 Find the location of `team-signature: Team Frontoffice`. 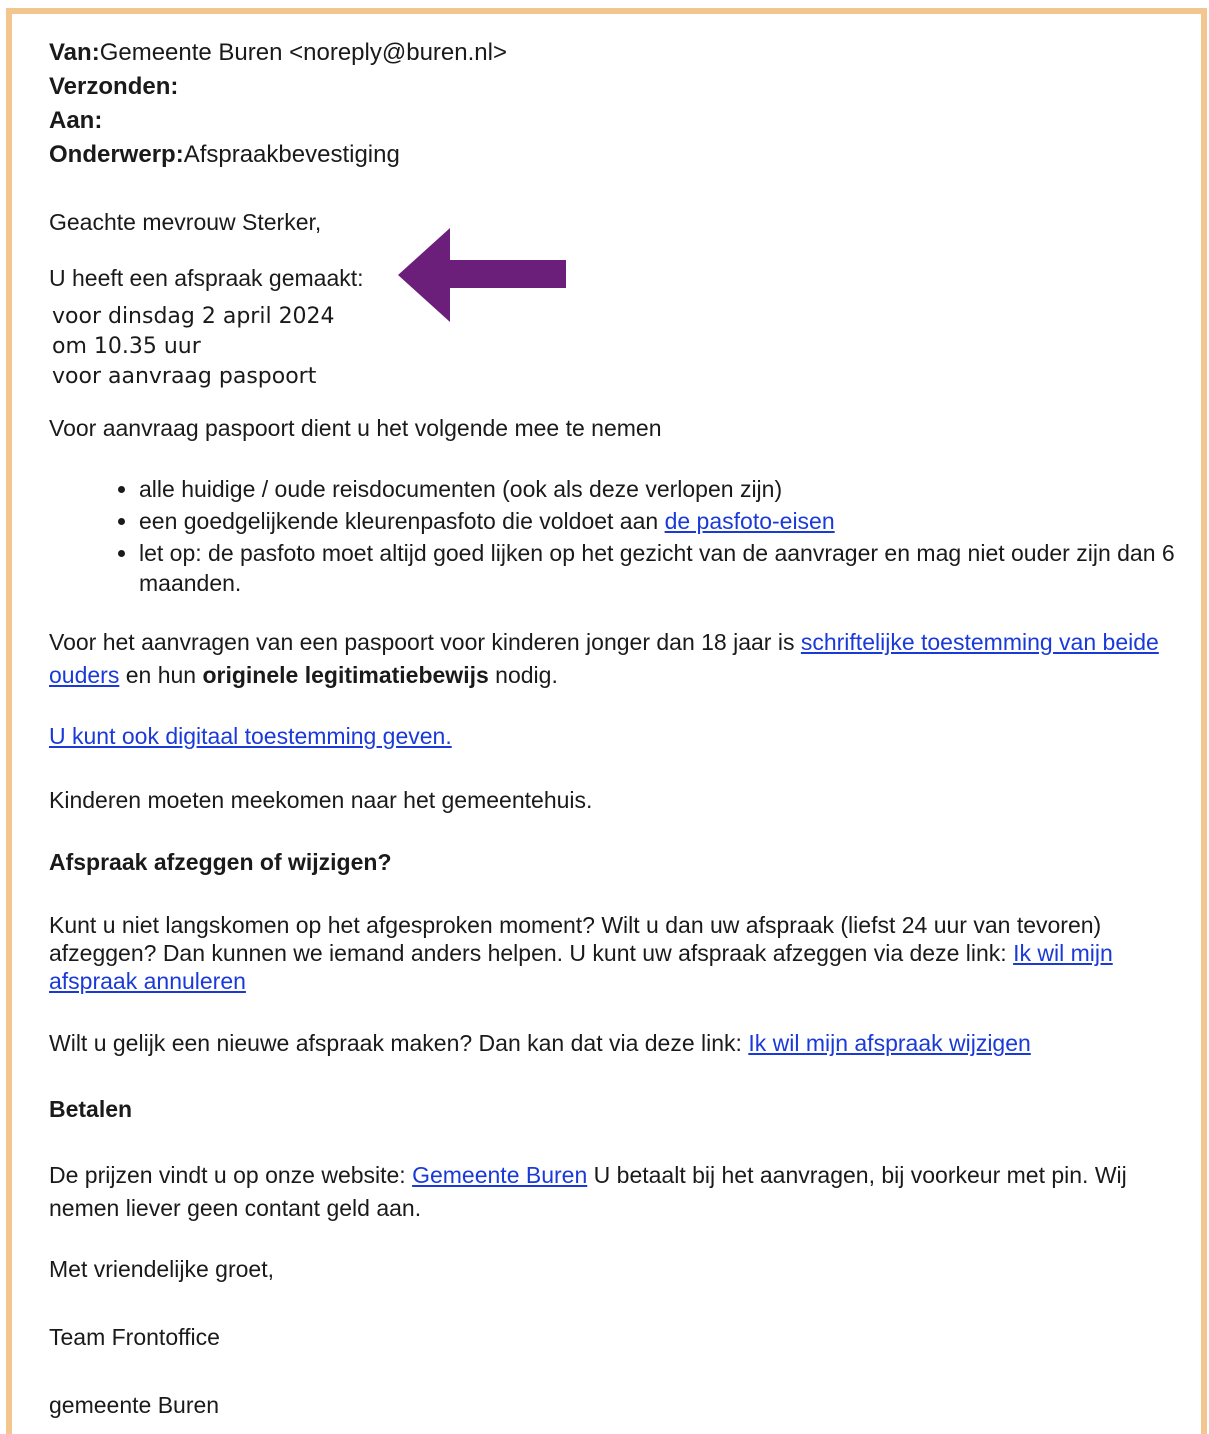

team-signature: Team Frontoffice is located at coordinates (134, 1337).